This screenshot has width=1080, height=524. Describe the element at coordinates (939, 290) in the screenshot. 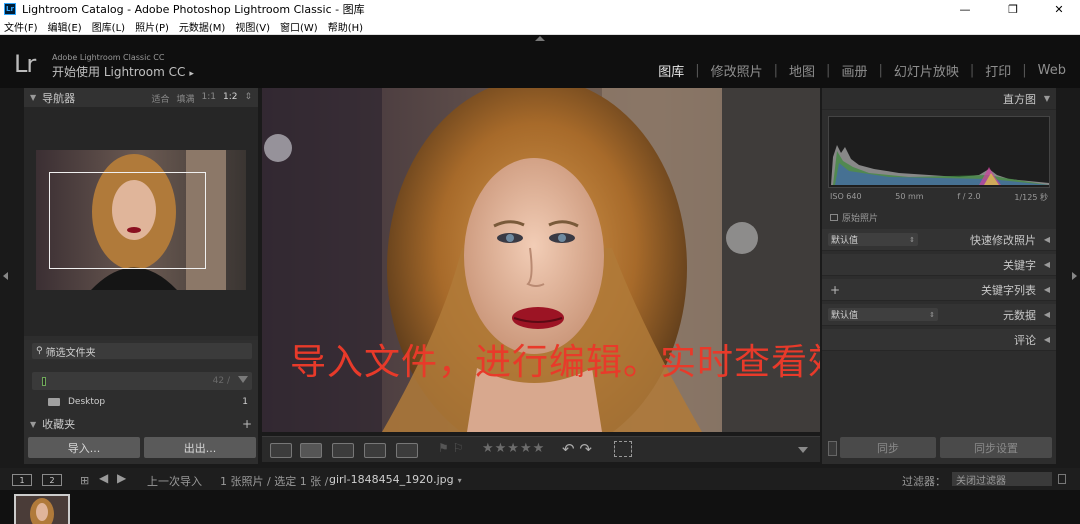

I see `keyword-list-header: + 关键字列表 ◀` at that location.